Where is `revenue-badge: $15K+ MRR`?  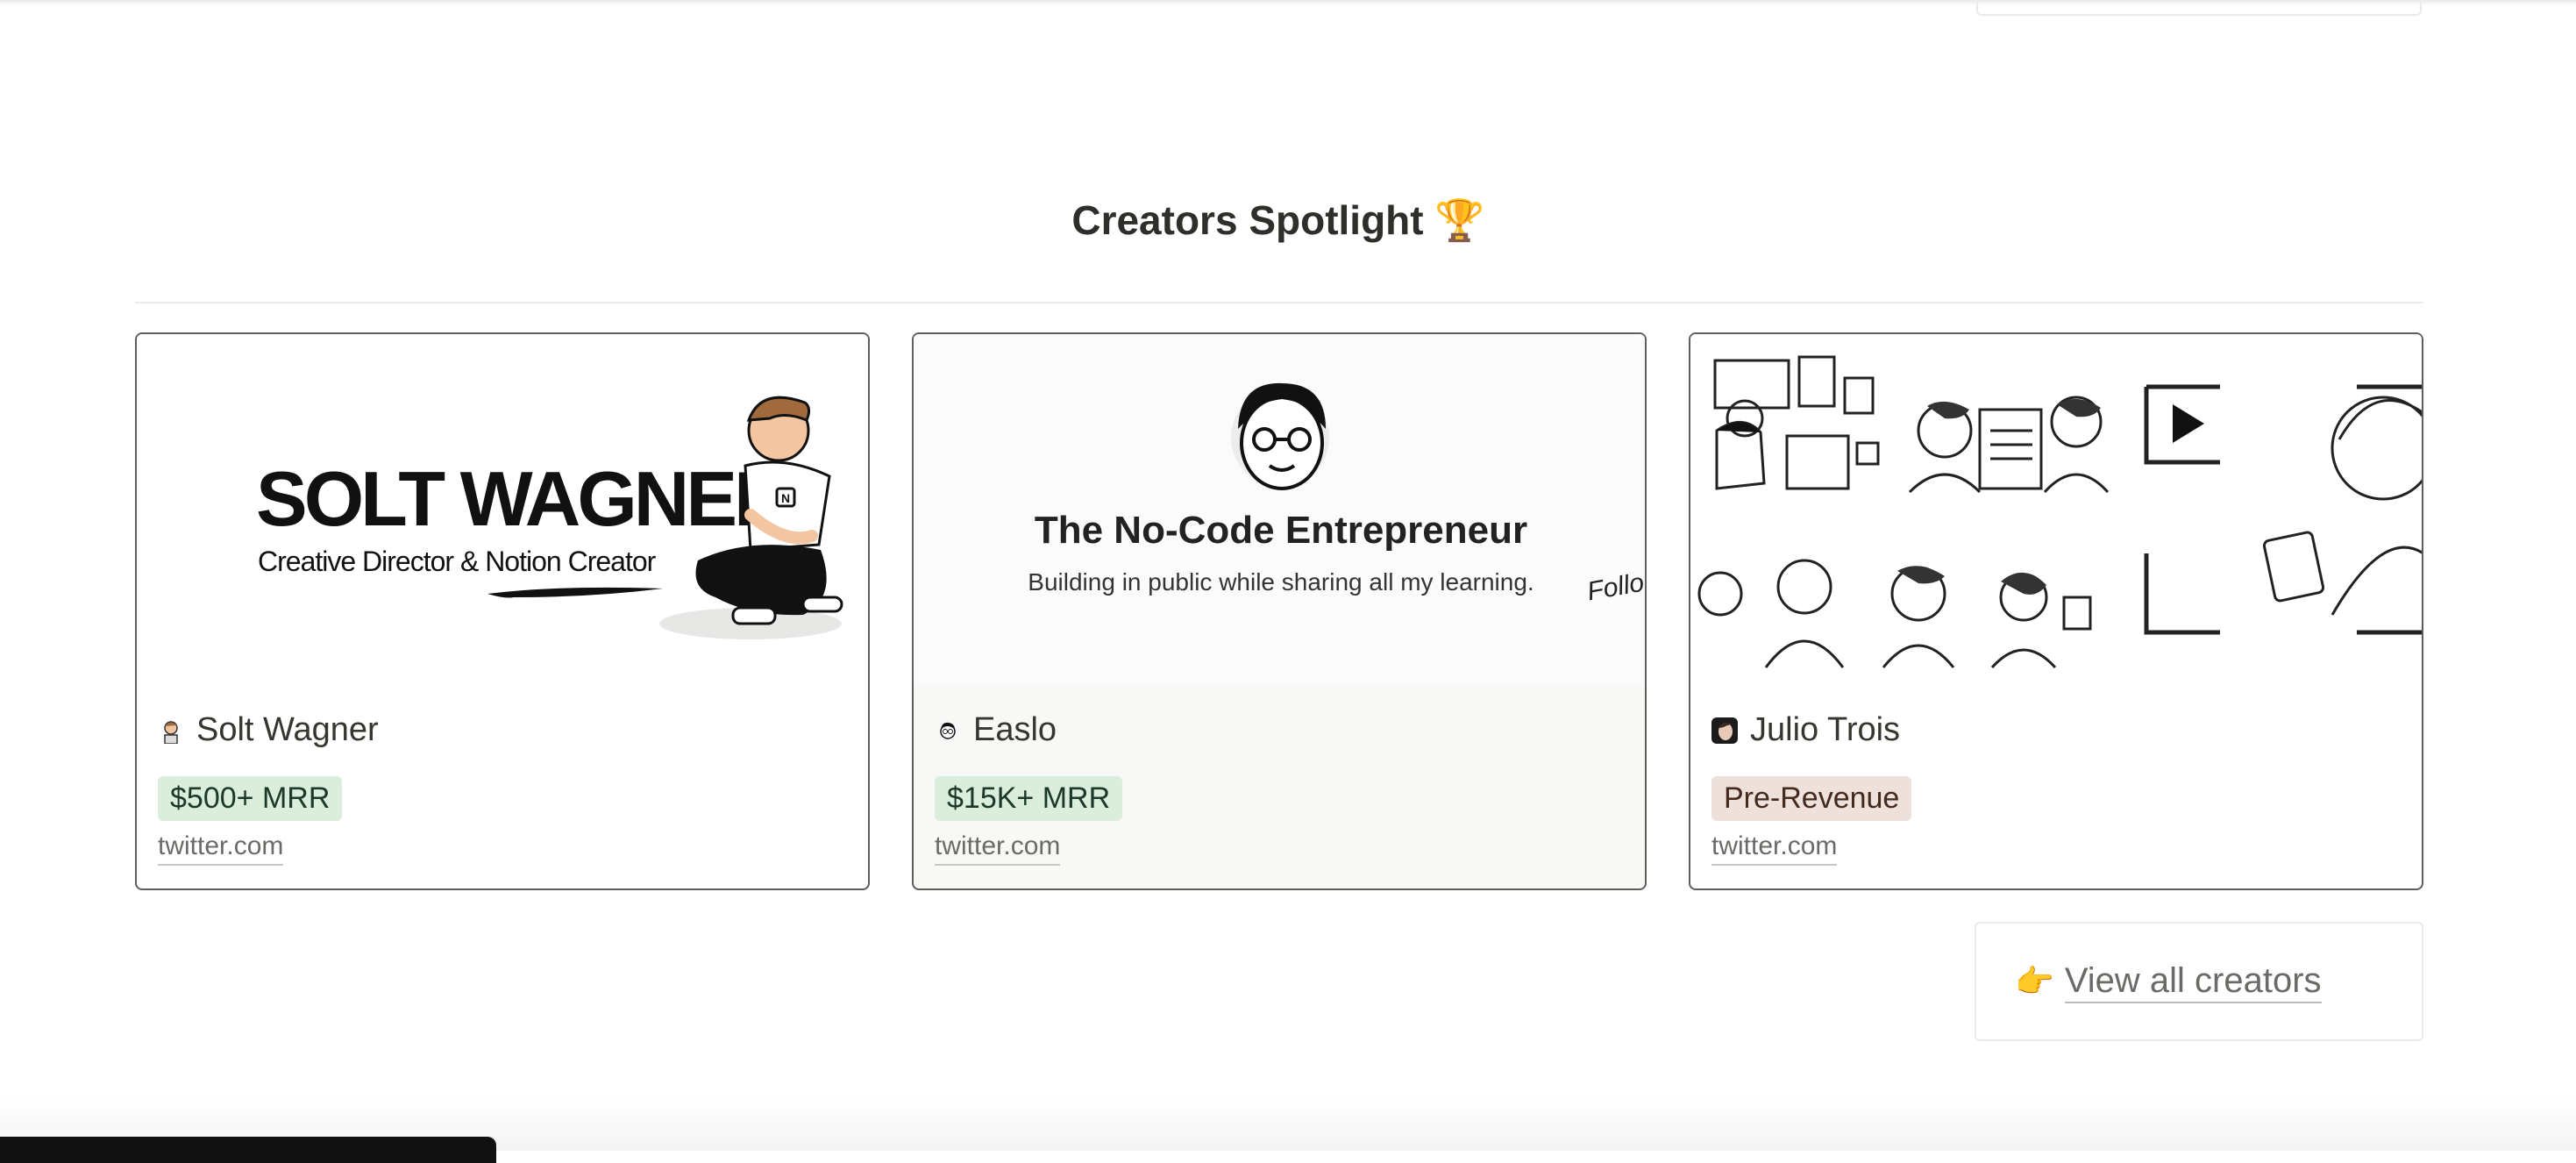
revenue-badge: $15K+ MRR is located at coordinates (1029, 798).